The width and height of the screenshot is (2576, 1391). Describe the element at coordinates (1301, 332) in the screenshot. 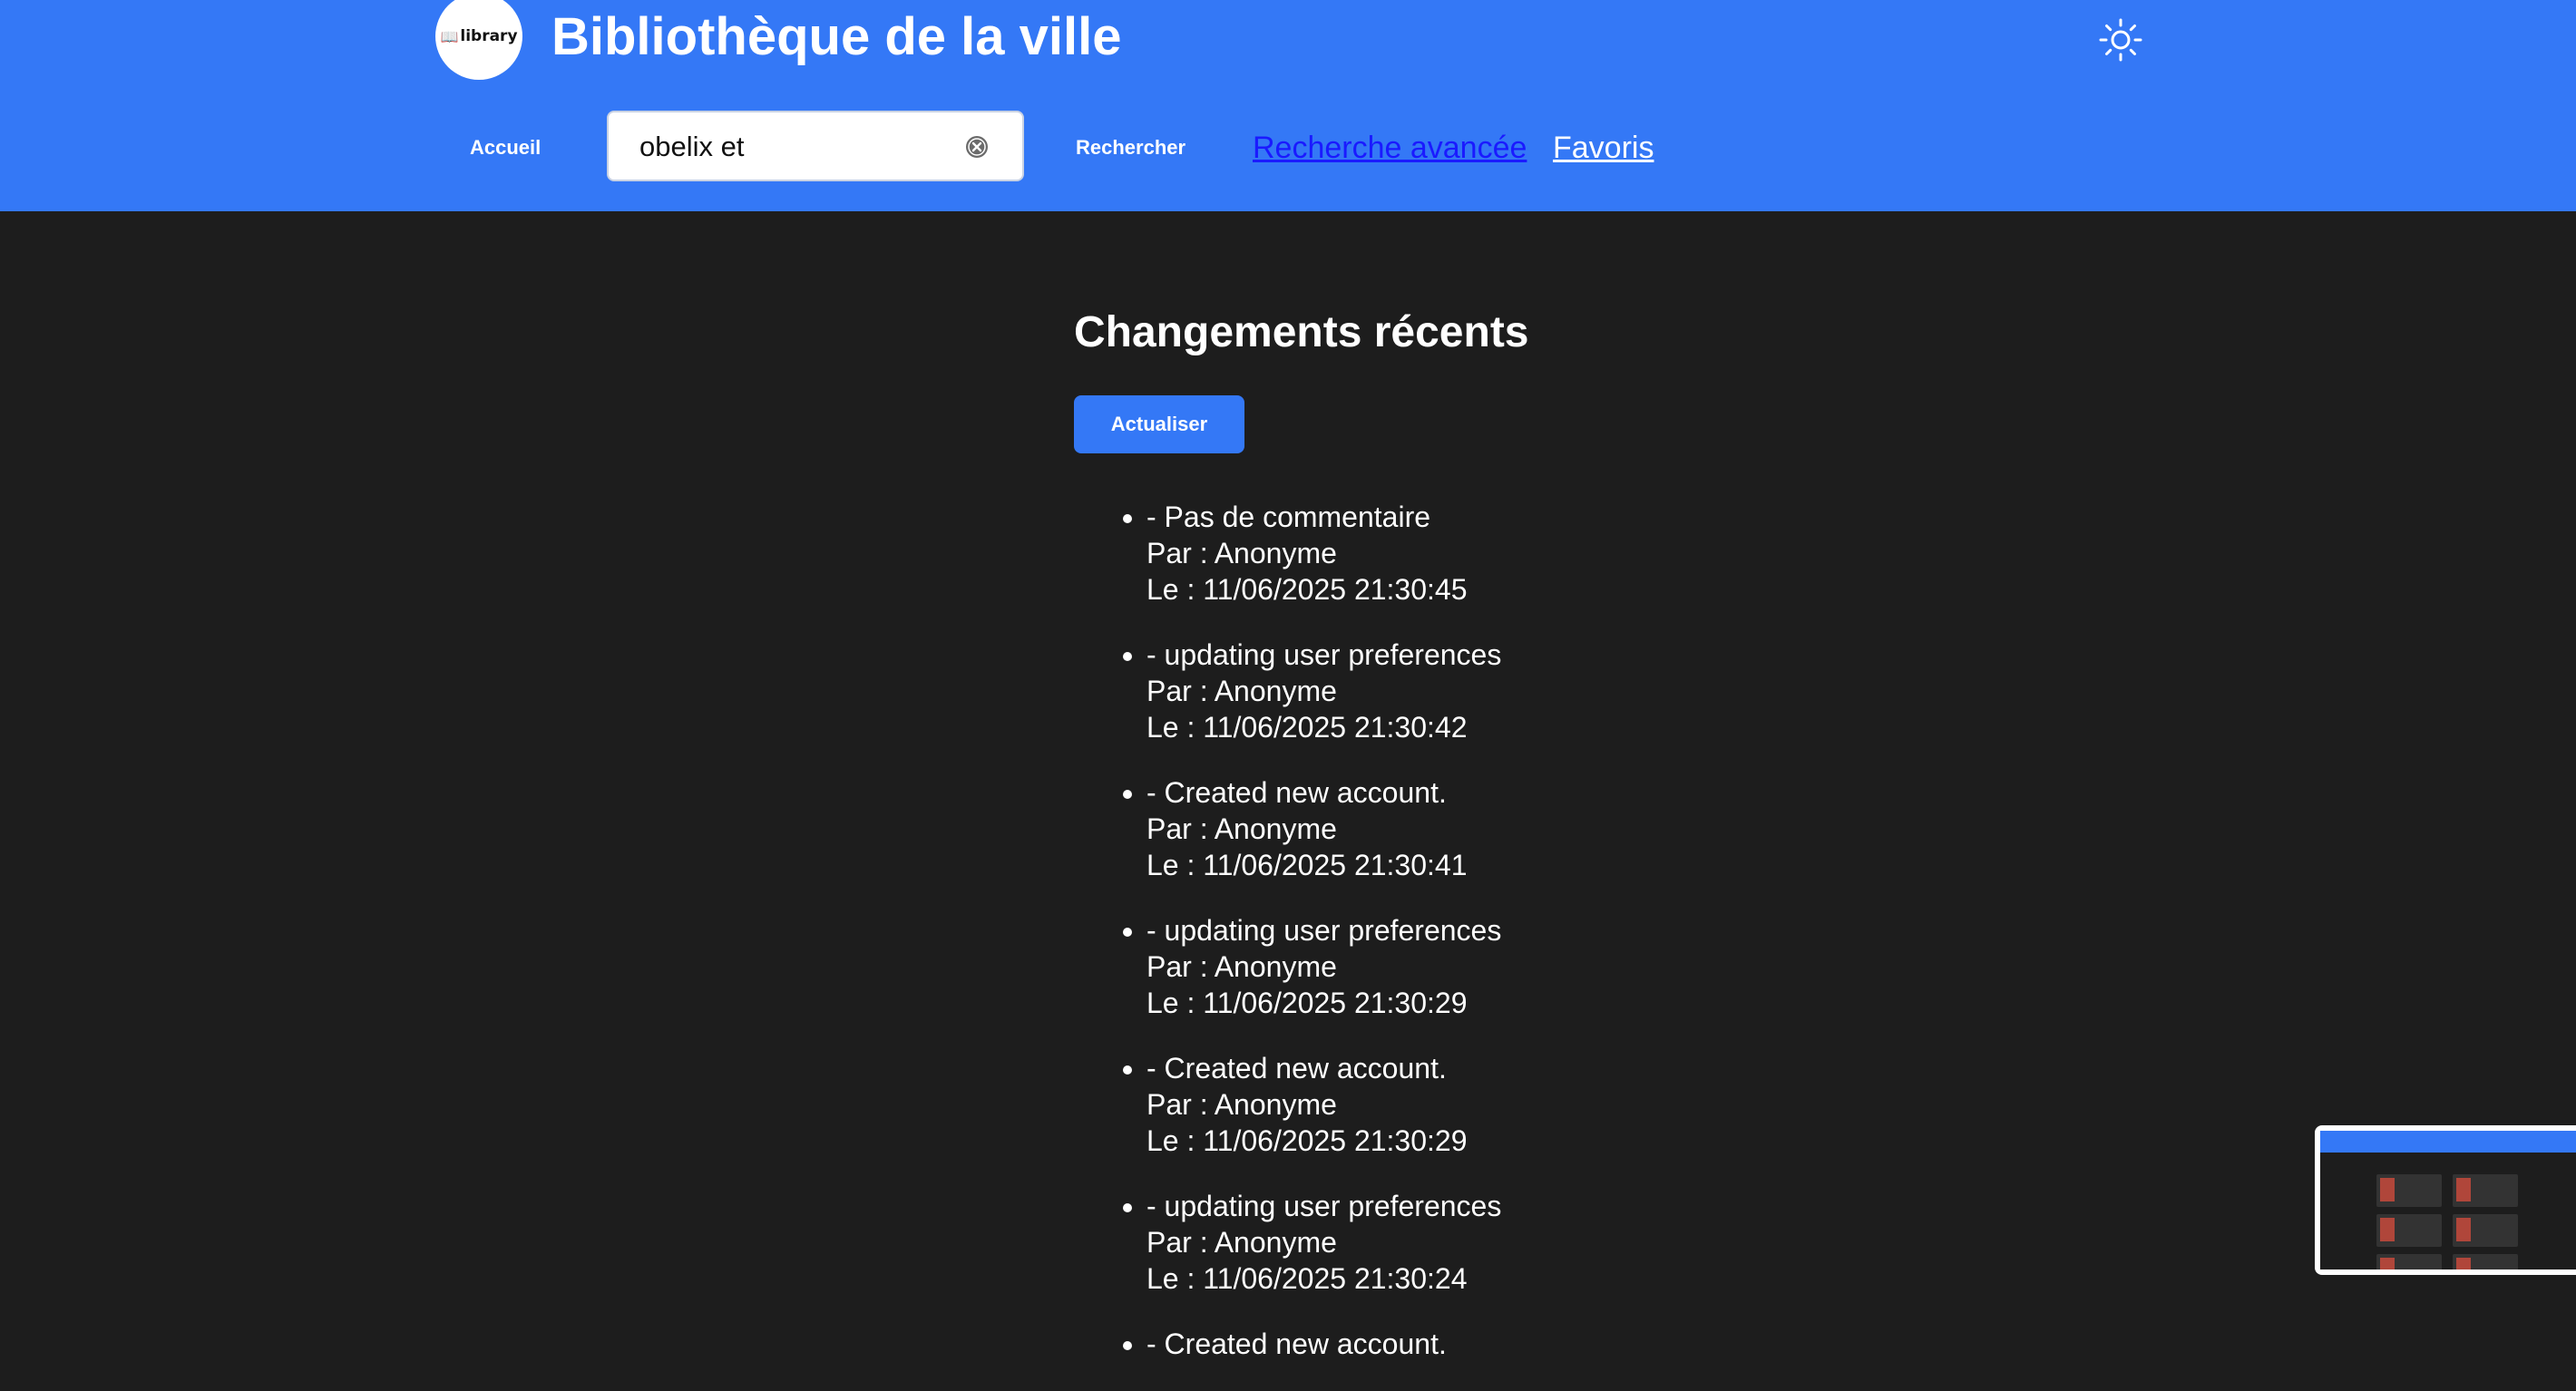

I see `page-title: Changements récents` at that location.